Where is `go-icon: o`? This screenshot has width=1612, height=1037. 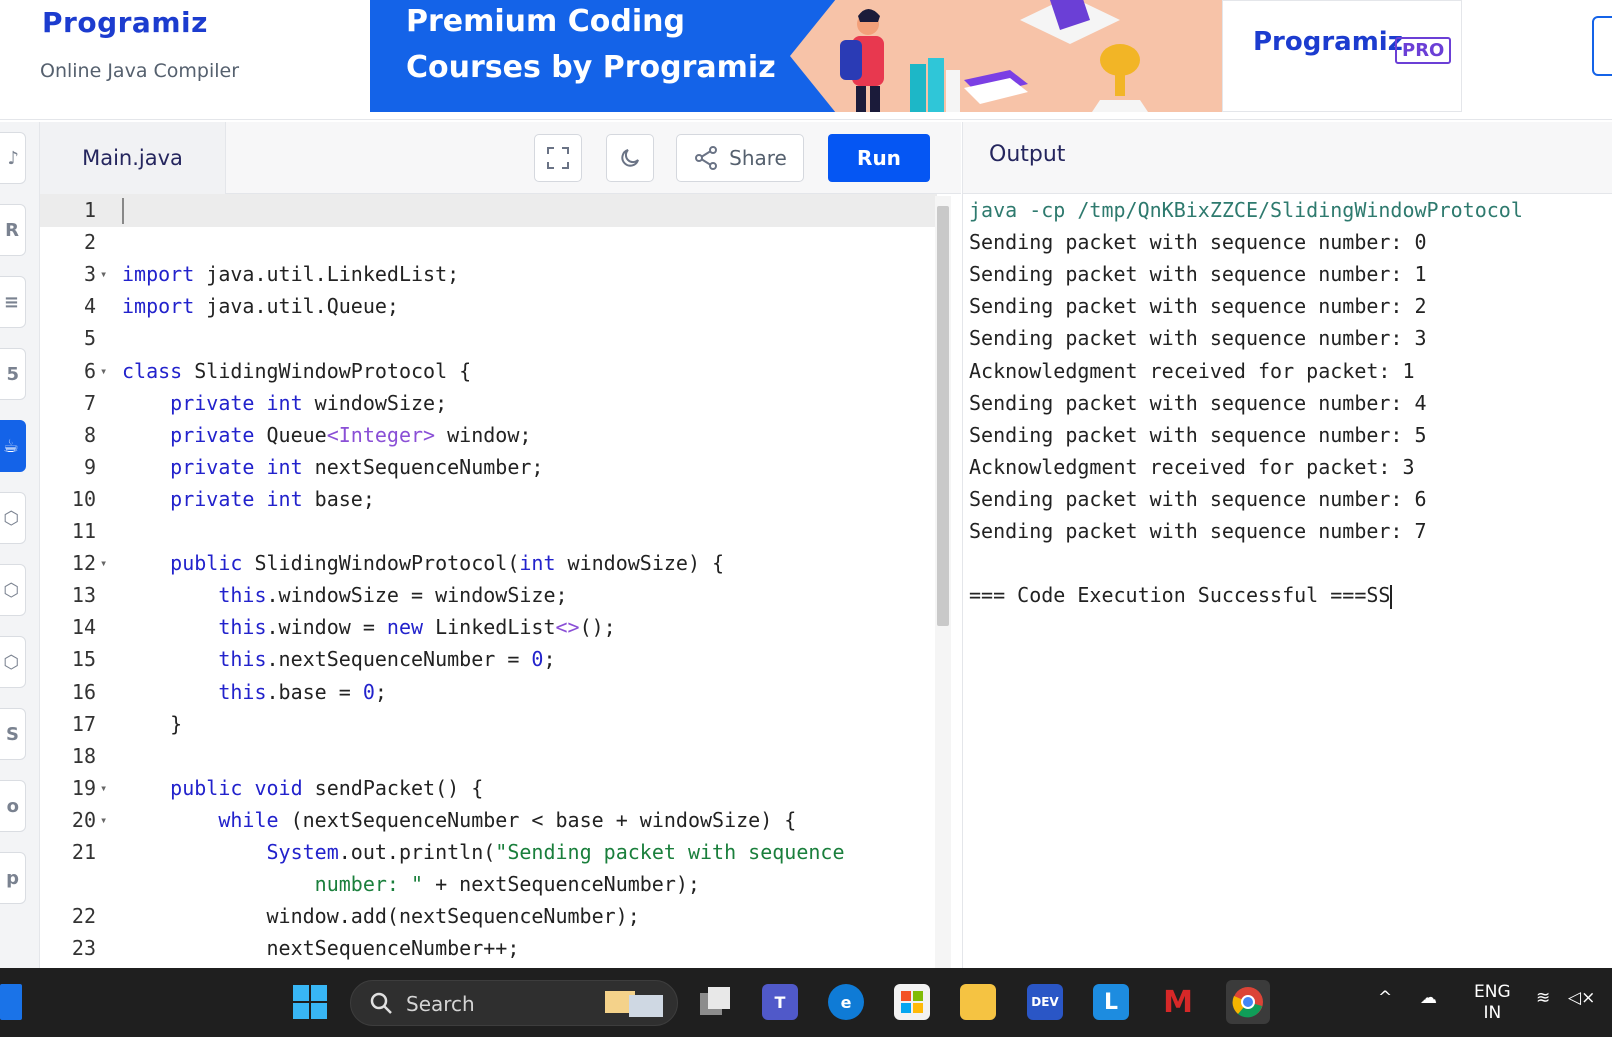 go-icon: o is located at coordinates (13, 806).